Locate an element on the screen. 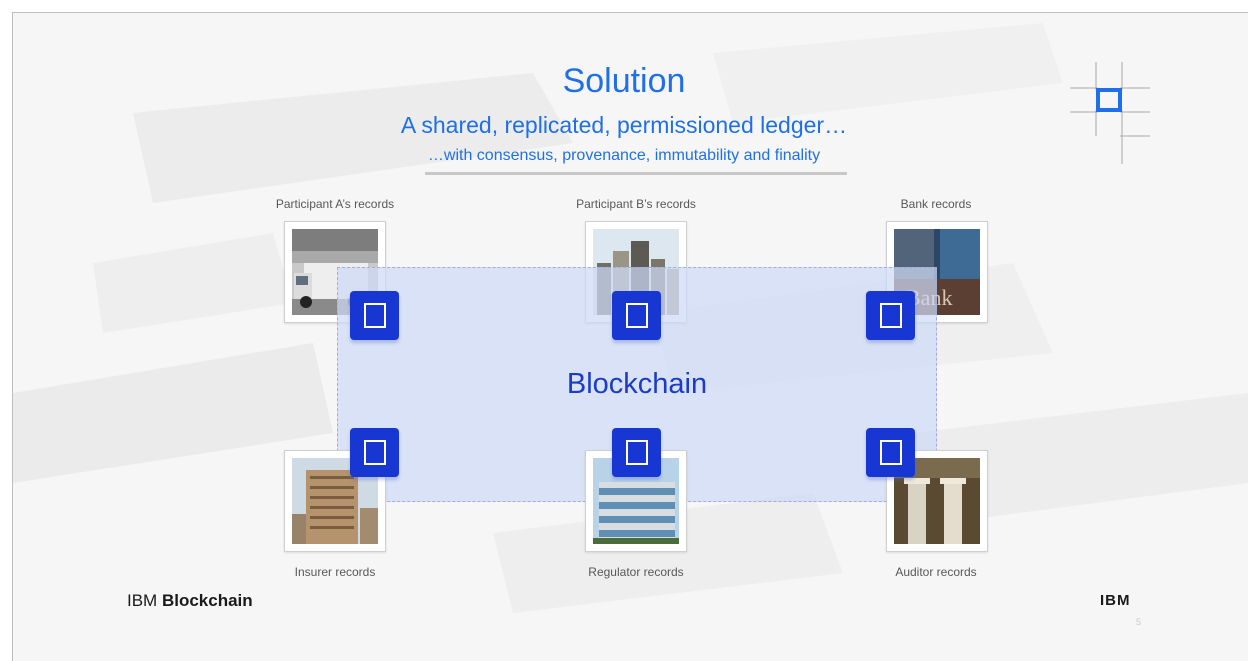 This screenshot has height=661, width=1248. ledger-node-participant-b is located at coordinates (636, 315).